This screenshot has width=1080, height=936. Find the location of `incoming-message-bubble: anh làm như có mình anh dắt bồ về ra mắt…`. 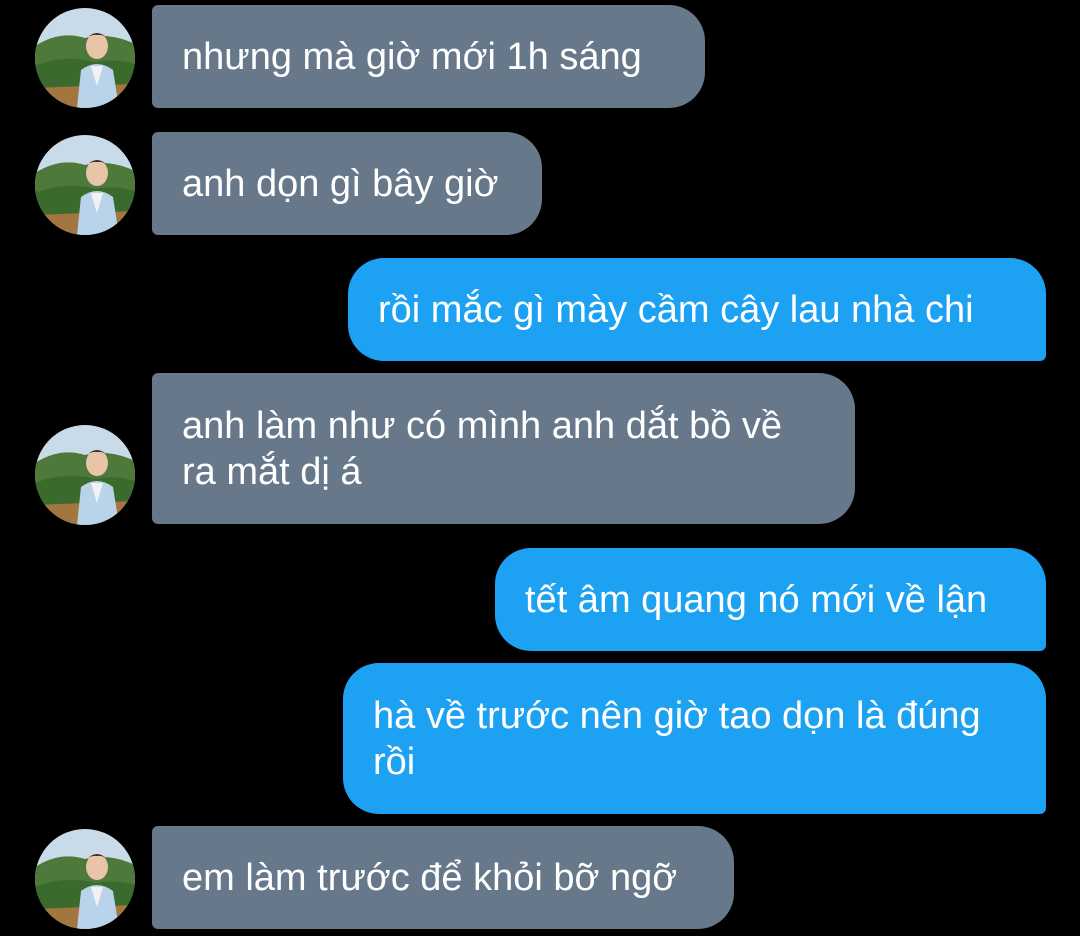

incoming-message-bubble: anh làm như có mình anh dắt bồ về ra mắt… is located at coordinates (503, 448).